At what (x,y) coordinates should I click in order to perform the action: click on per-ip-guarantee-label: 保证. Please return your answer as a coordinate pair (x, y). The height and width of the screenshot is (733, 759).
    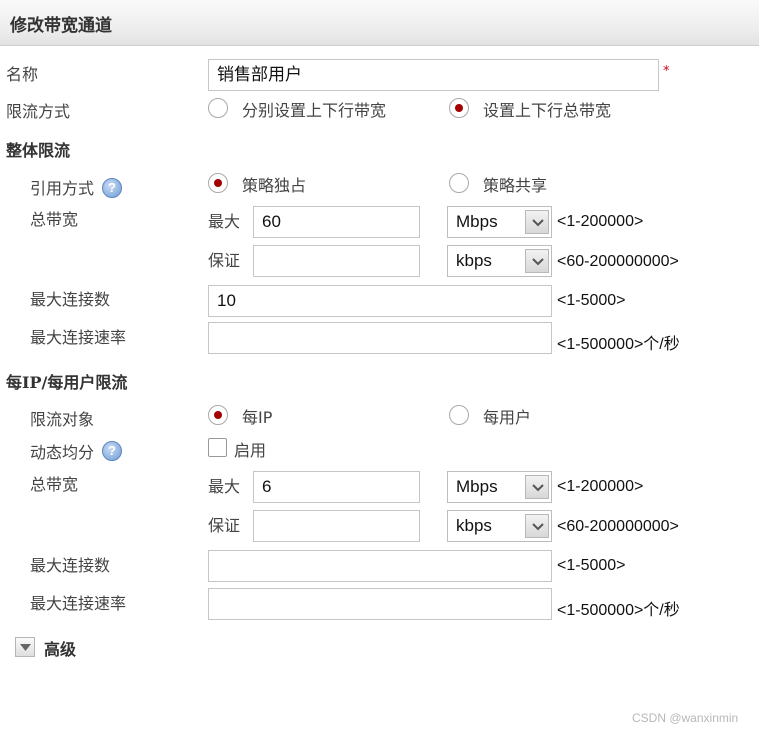
    Looking at the image, I should click on (224, 525).